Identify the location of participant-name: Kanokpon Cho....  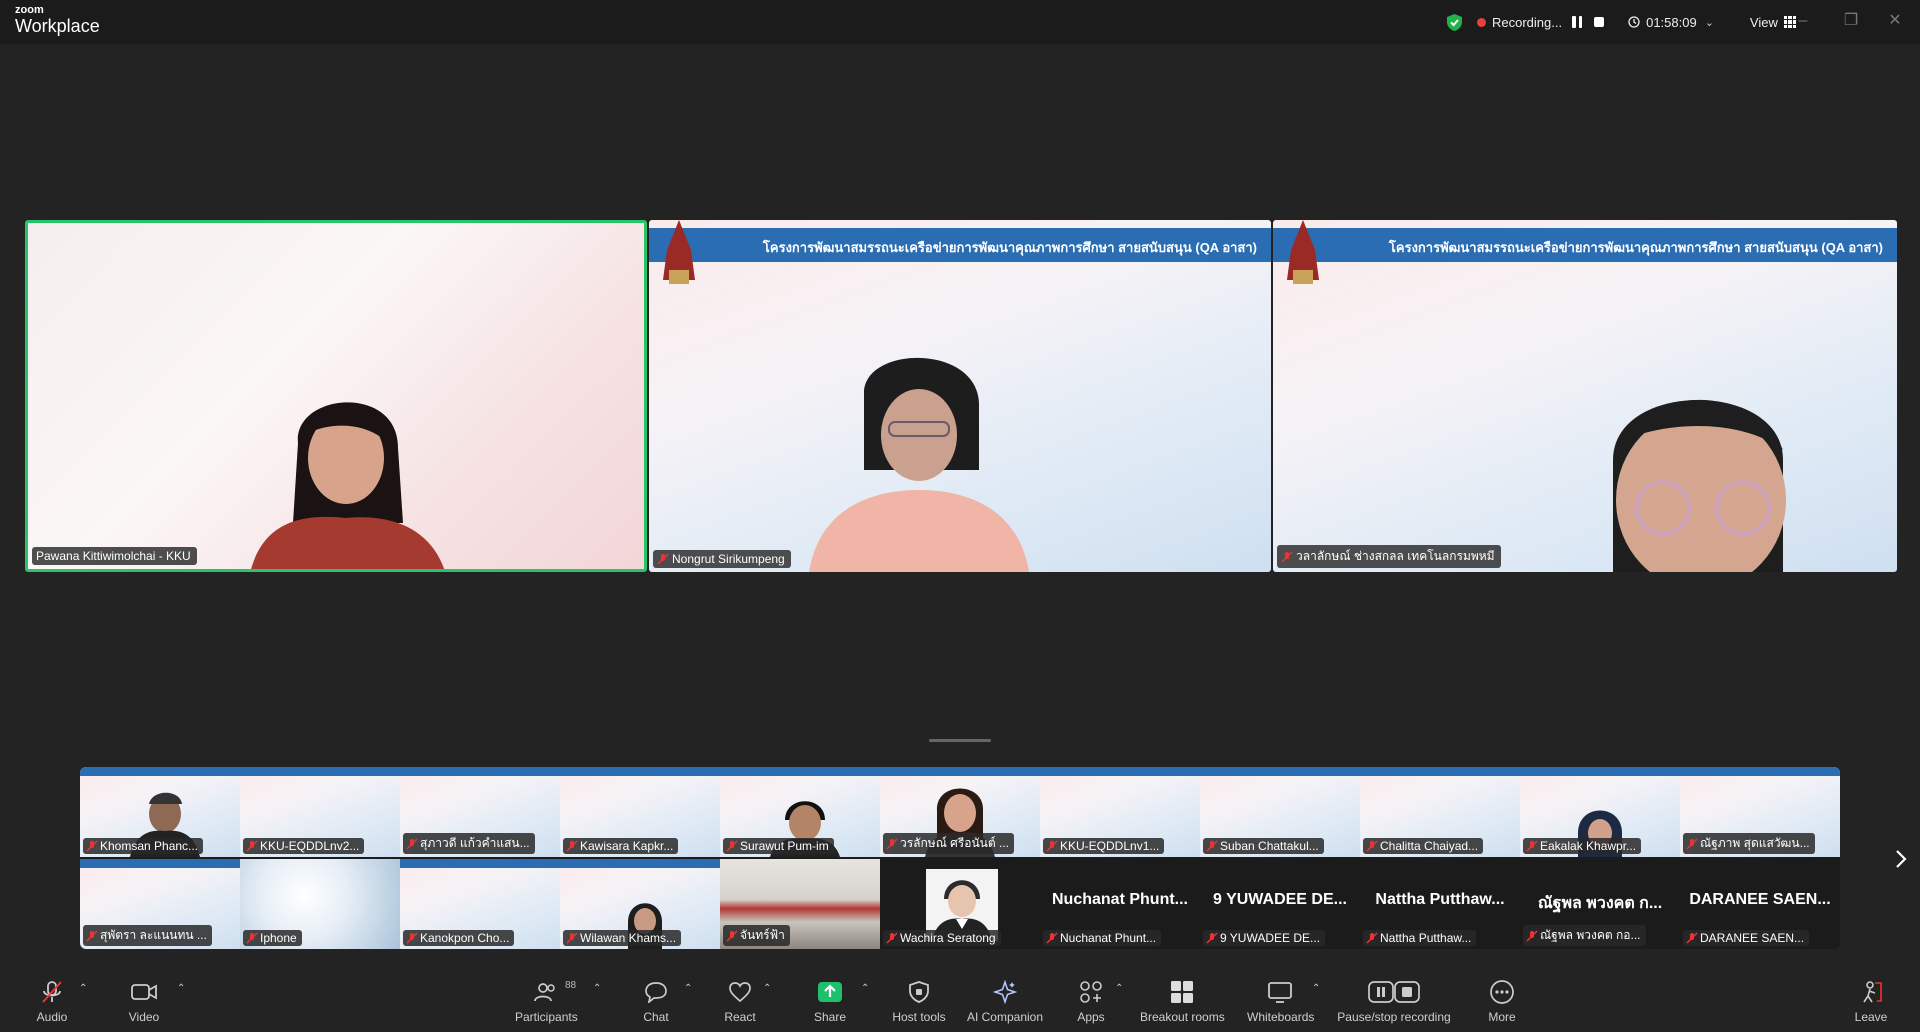
(465, 938).